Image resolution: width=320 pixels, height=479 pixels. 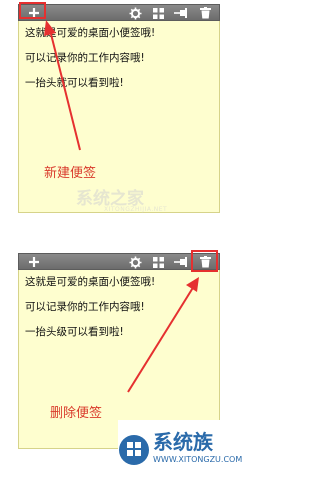 I want to click on watermark-top-url: XITONGZHIJIA.NET, so click(x=136, y=209).